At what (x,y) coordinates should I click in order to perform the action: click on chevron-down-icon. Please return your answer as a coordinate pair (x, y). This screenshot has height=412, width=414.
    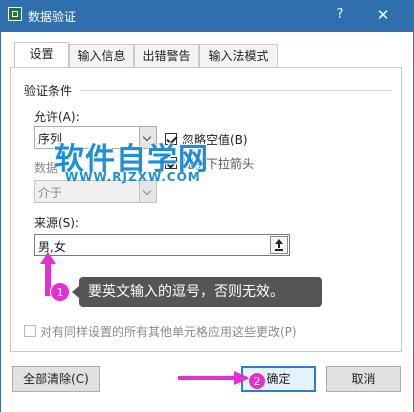
    Looking at the image, I should click on (147, 191).